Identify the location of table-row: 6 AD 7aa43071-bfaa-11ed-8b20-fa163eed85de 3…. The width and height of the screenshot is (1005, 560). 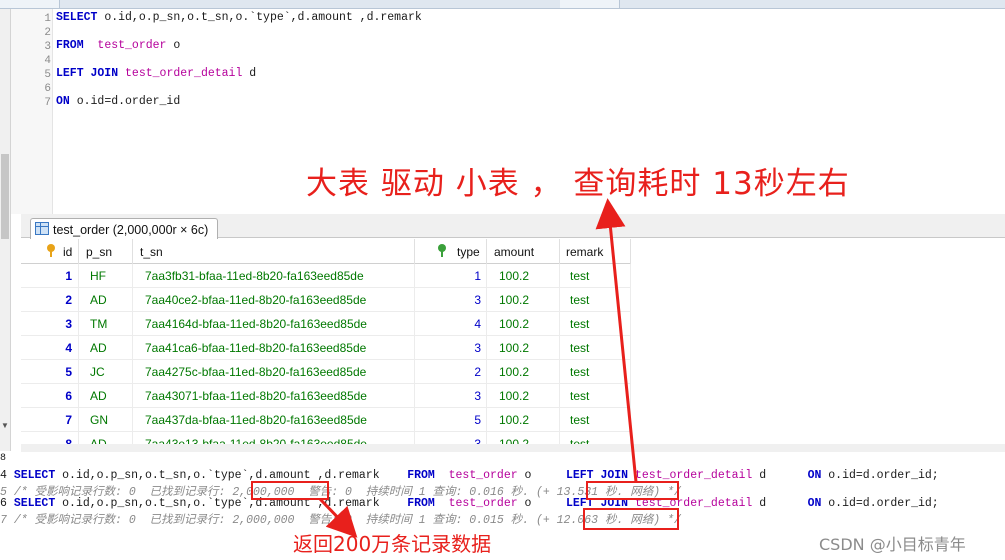
(326, 396).